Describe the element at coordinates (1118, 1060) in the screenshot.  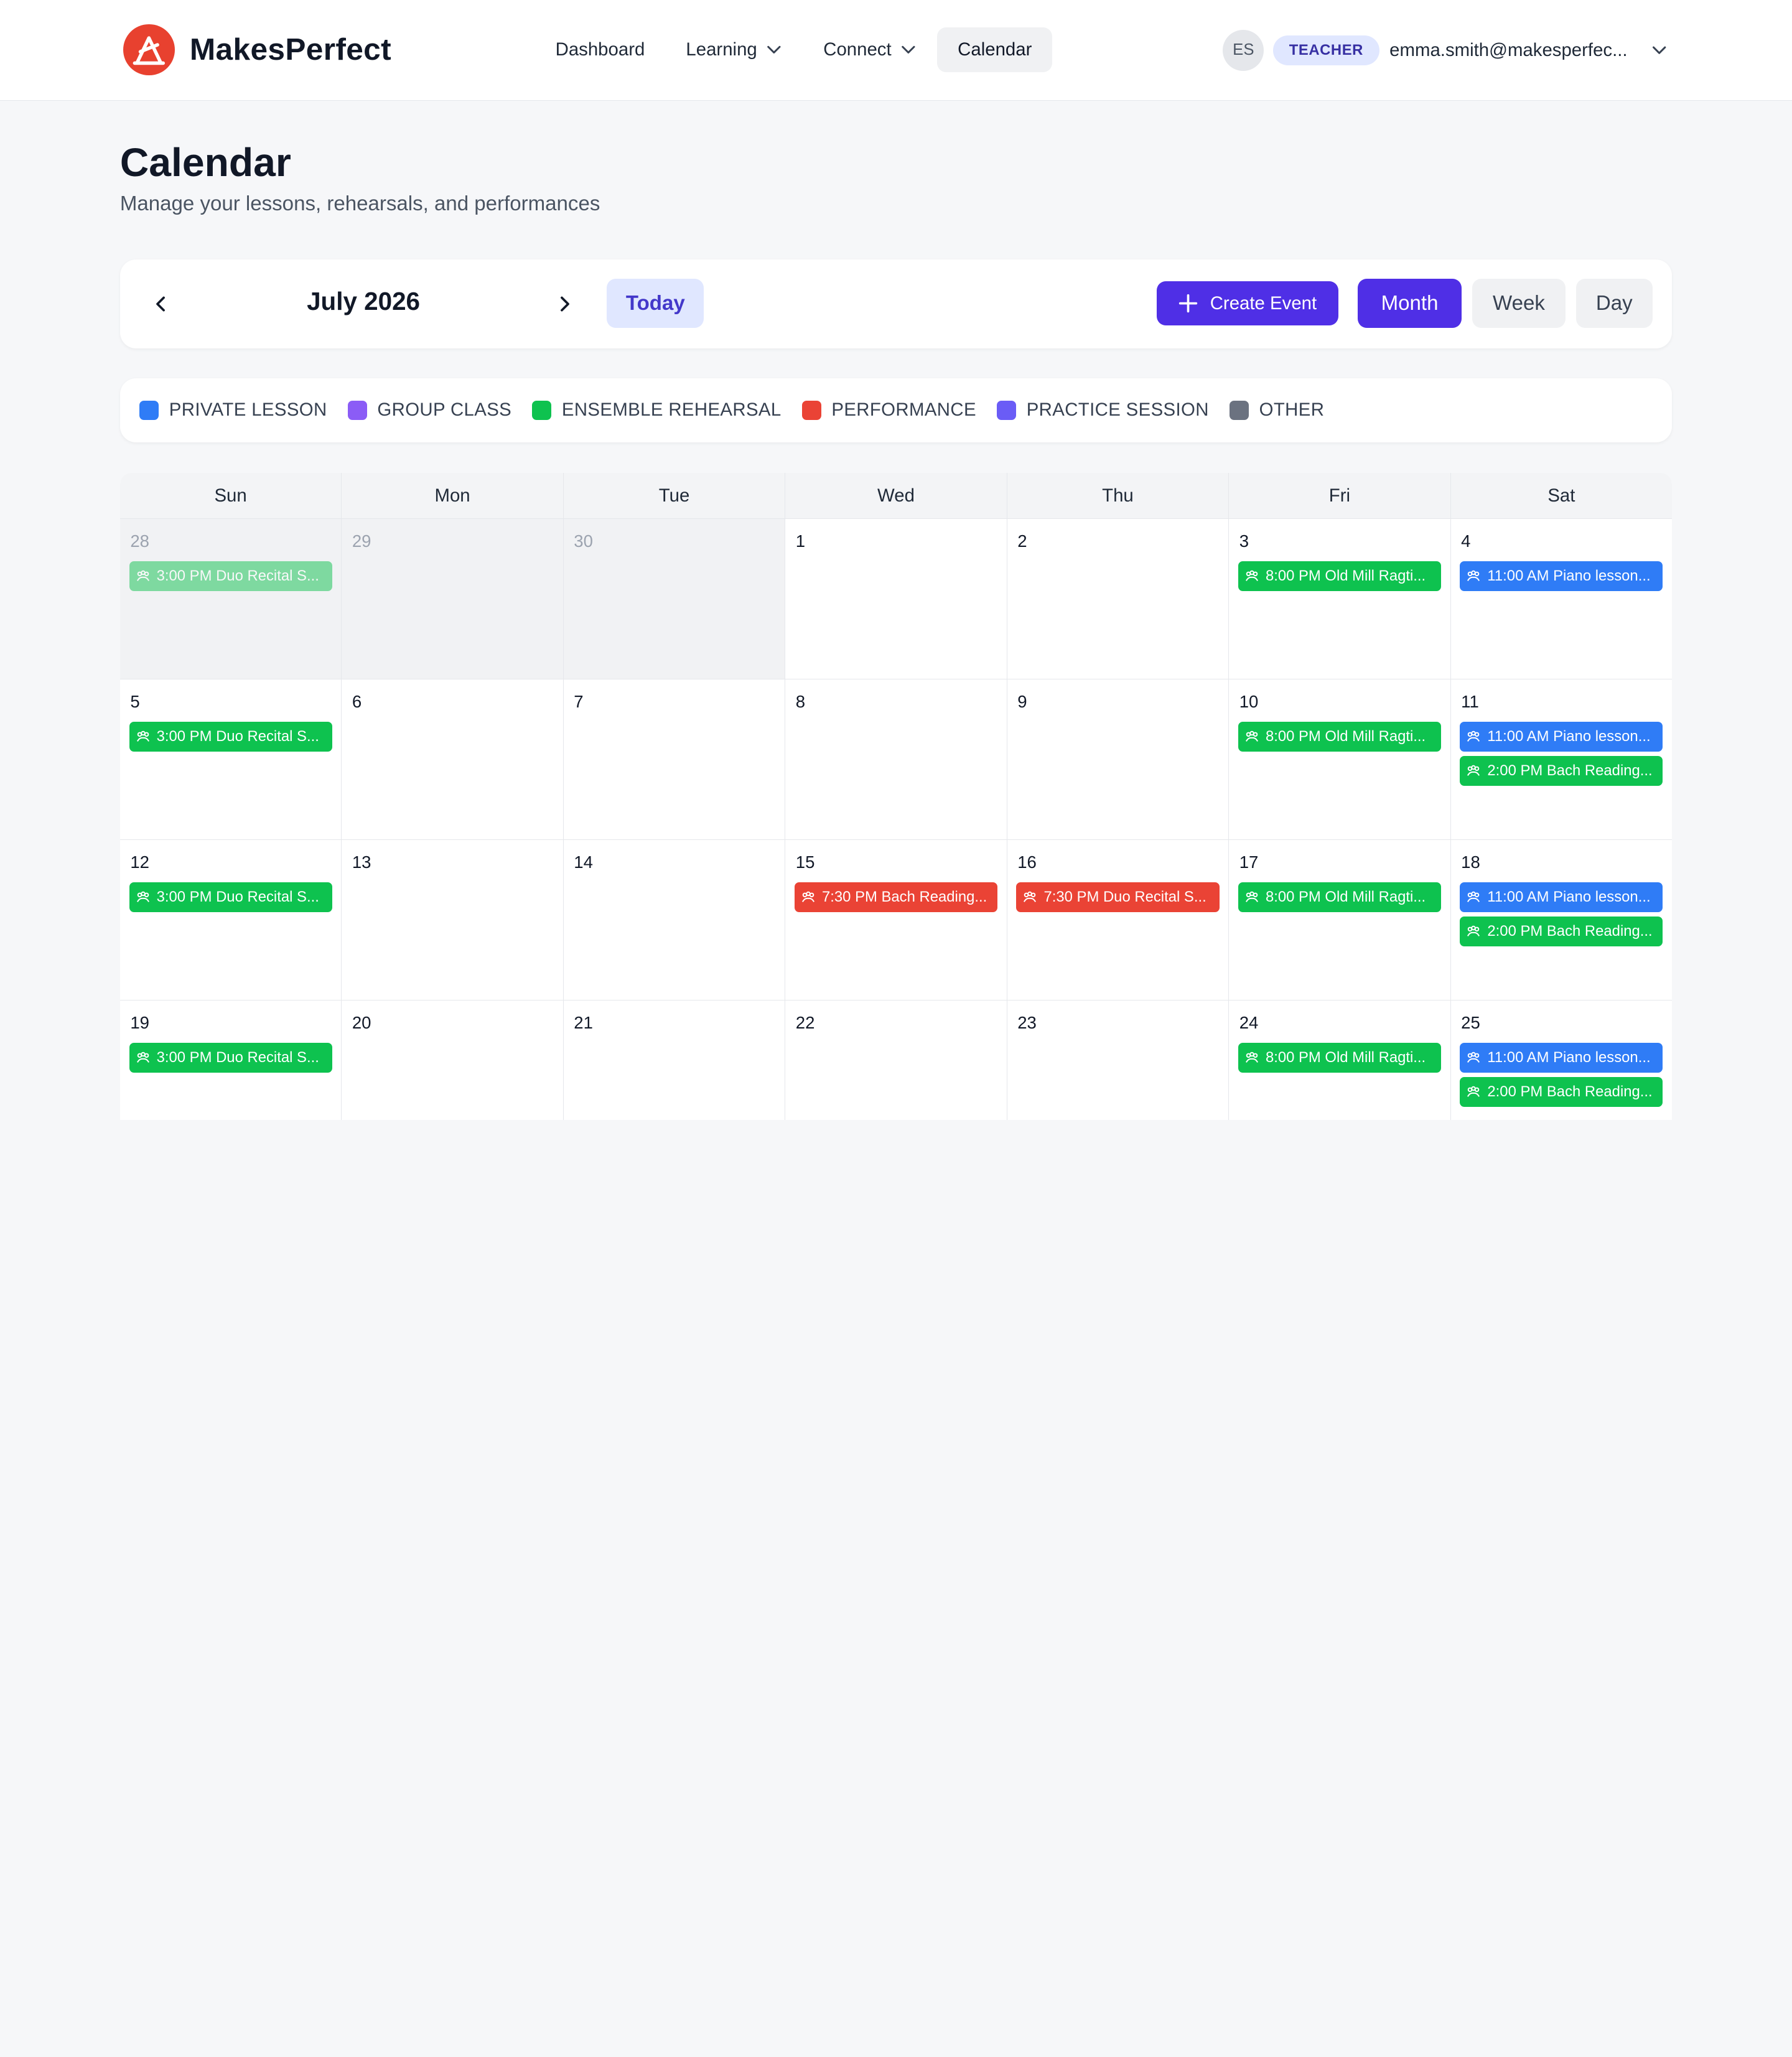
I see `day-cell: 23` at that location.